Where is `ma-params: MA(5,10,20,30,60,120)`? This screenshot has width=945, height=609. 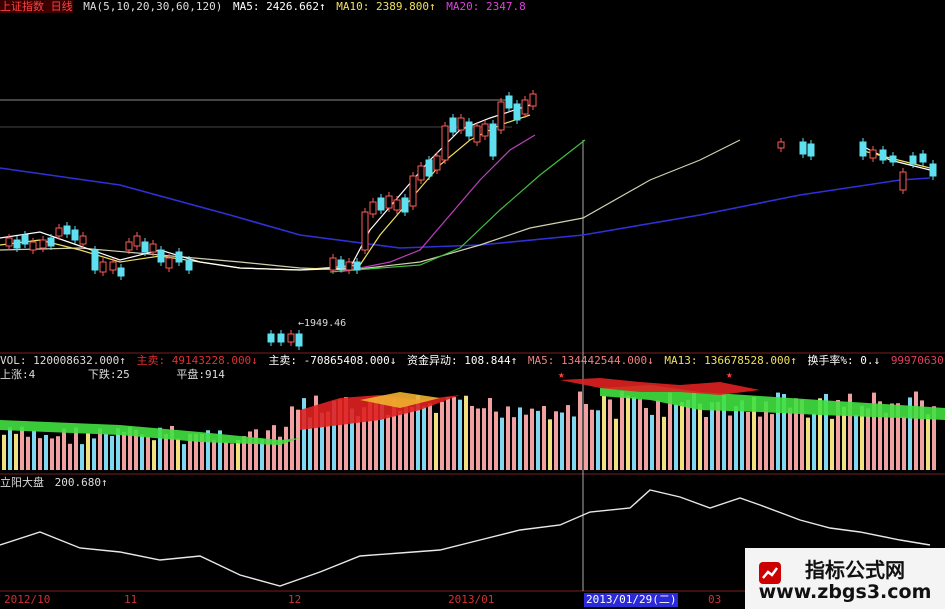 ma-params: MA(5,10,20,30,60,120) is located at coordinates (153, 6).